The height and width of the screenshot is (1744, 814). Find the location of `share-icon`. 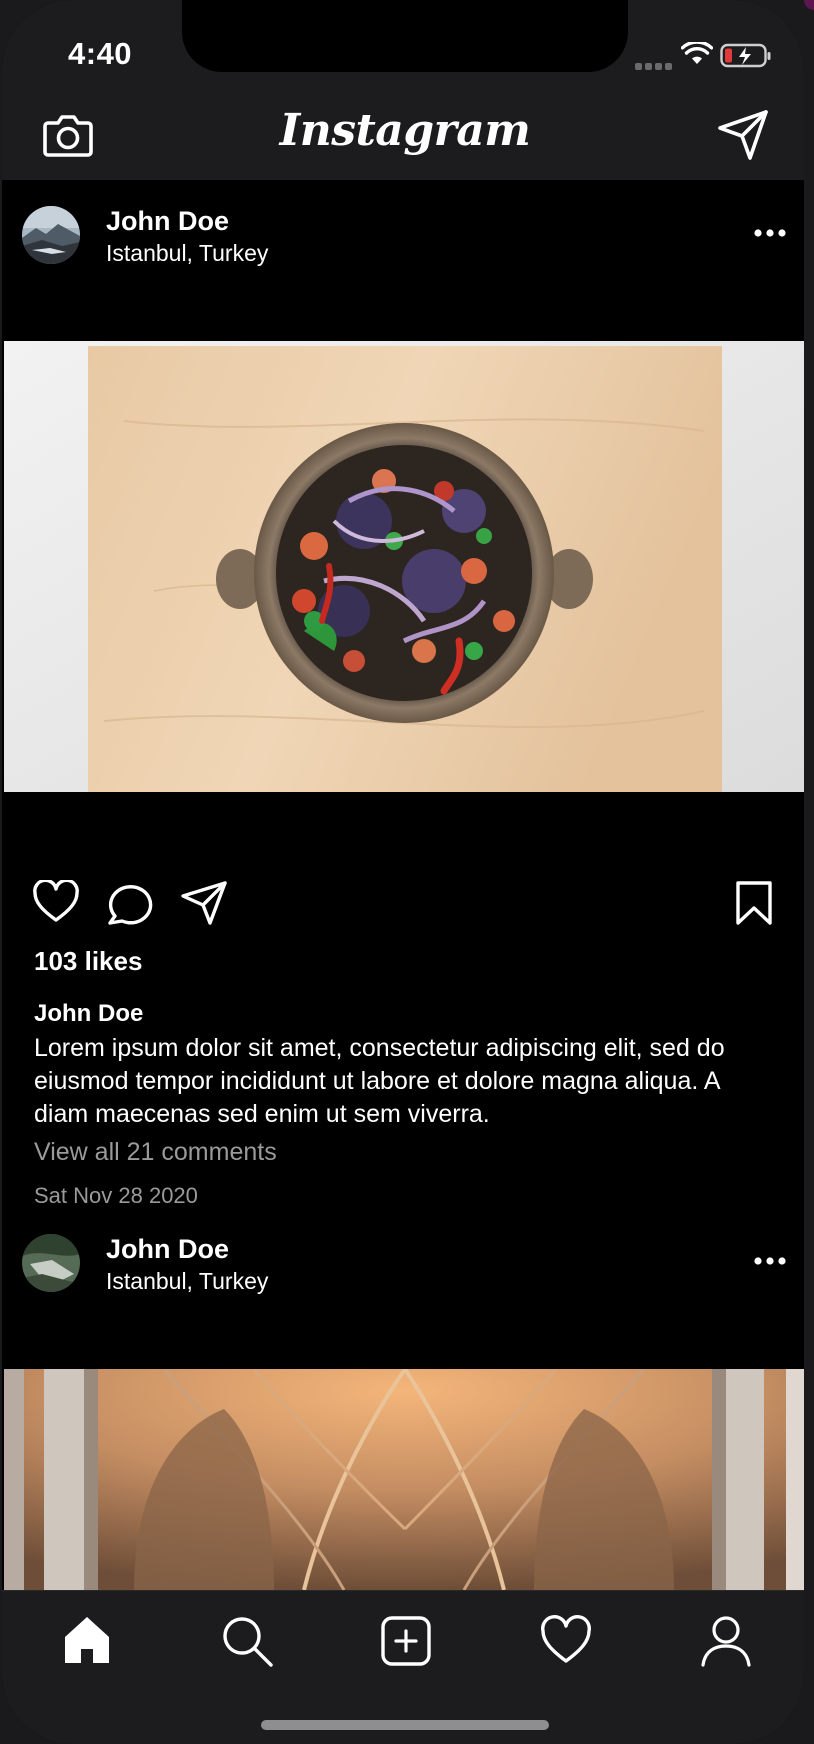

share-icon is located at coordinates (204, 903).